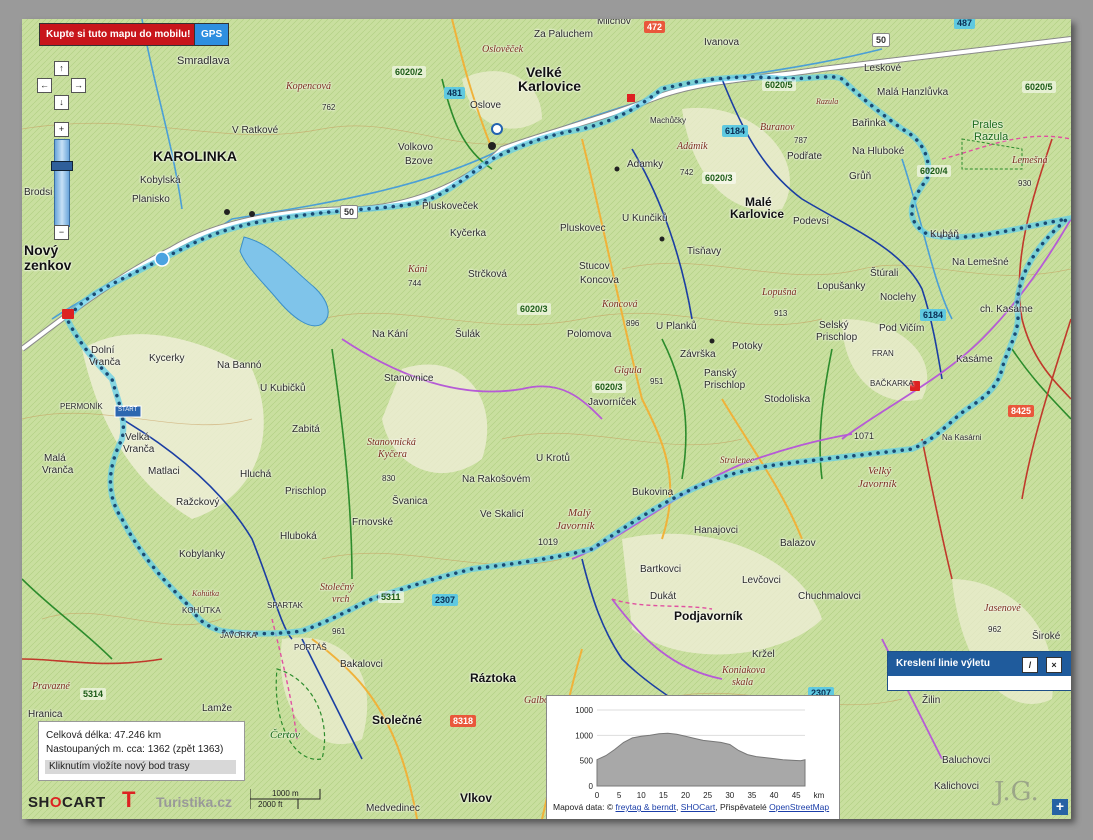 The image size is (1093, 840). I want to click on elevation-896: 896, so click(633, 323).